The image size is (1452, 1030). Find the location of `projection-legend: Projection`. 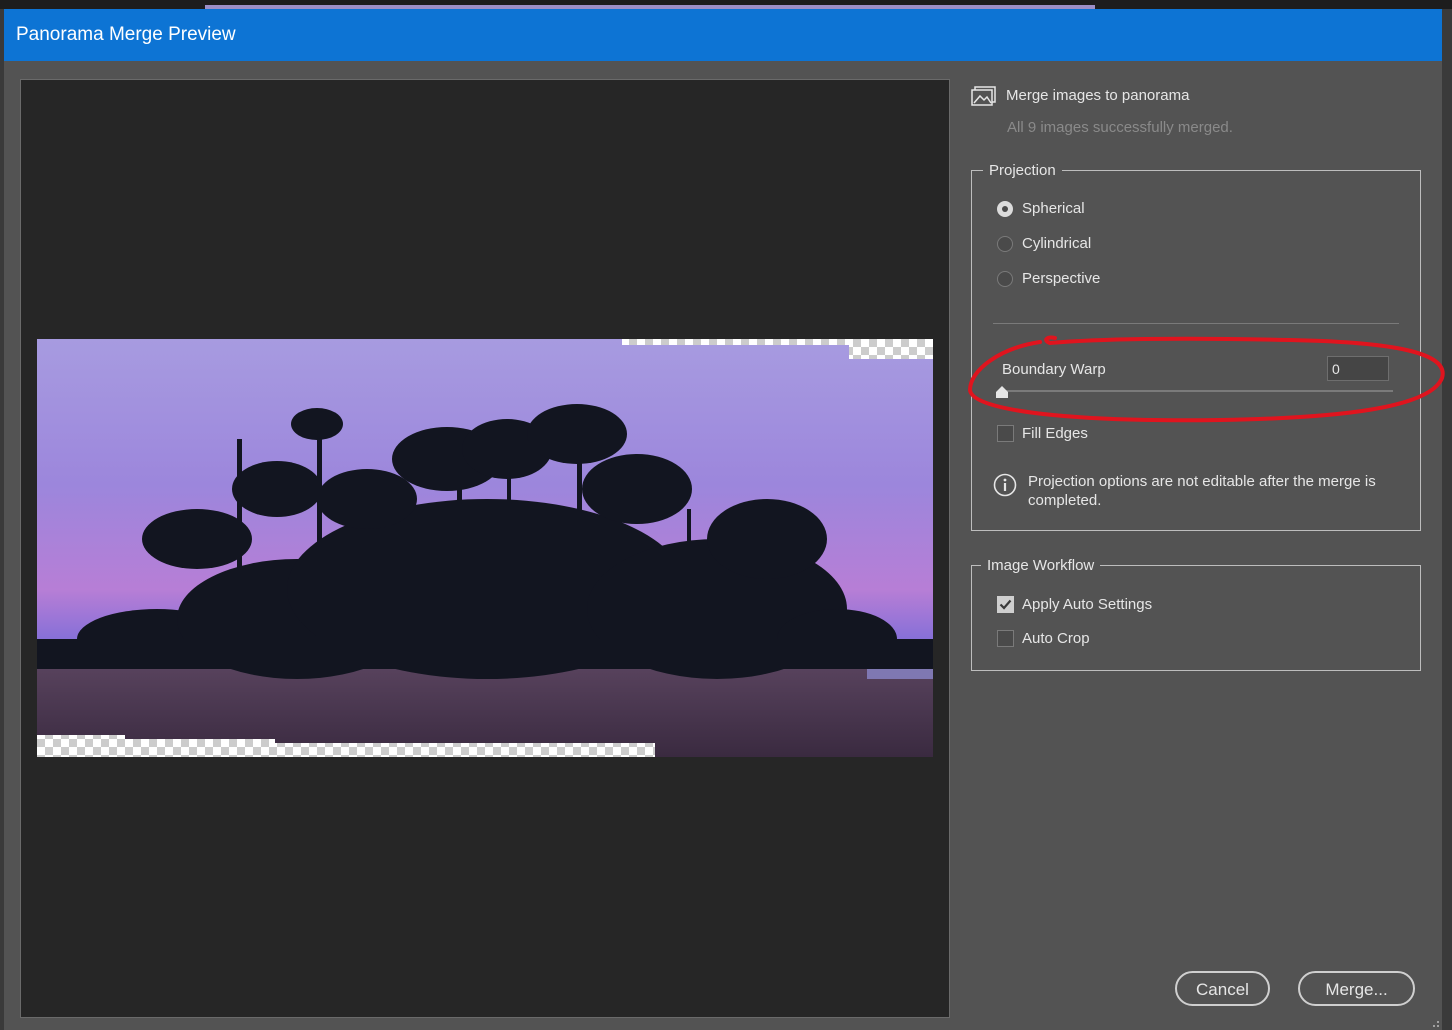

projection-legend: Projection is located at coordinates (1022, 170).